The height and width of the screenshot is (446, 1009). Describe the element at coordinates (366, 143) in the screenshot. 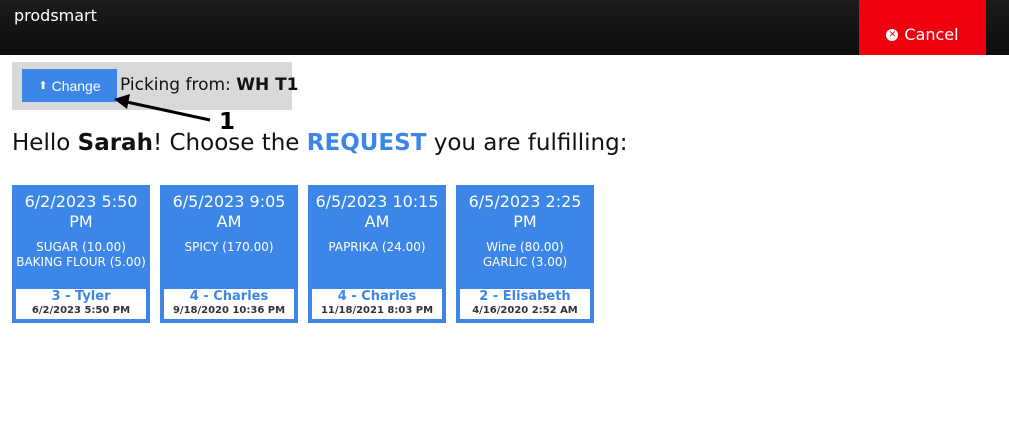

I see `request-keyword: REQUEST` at that location.